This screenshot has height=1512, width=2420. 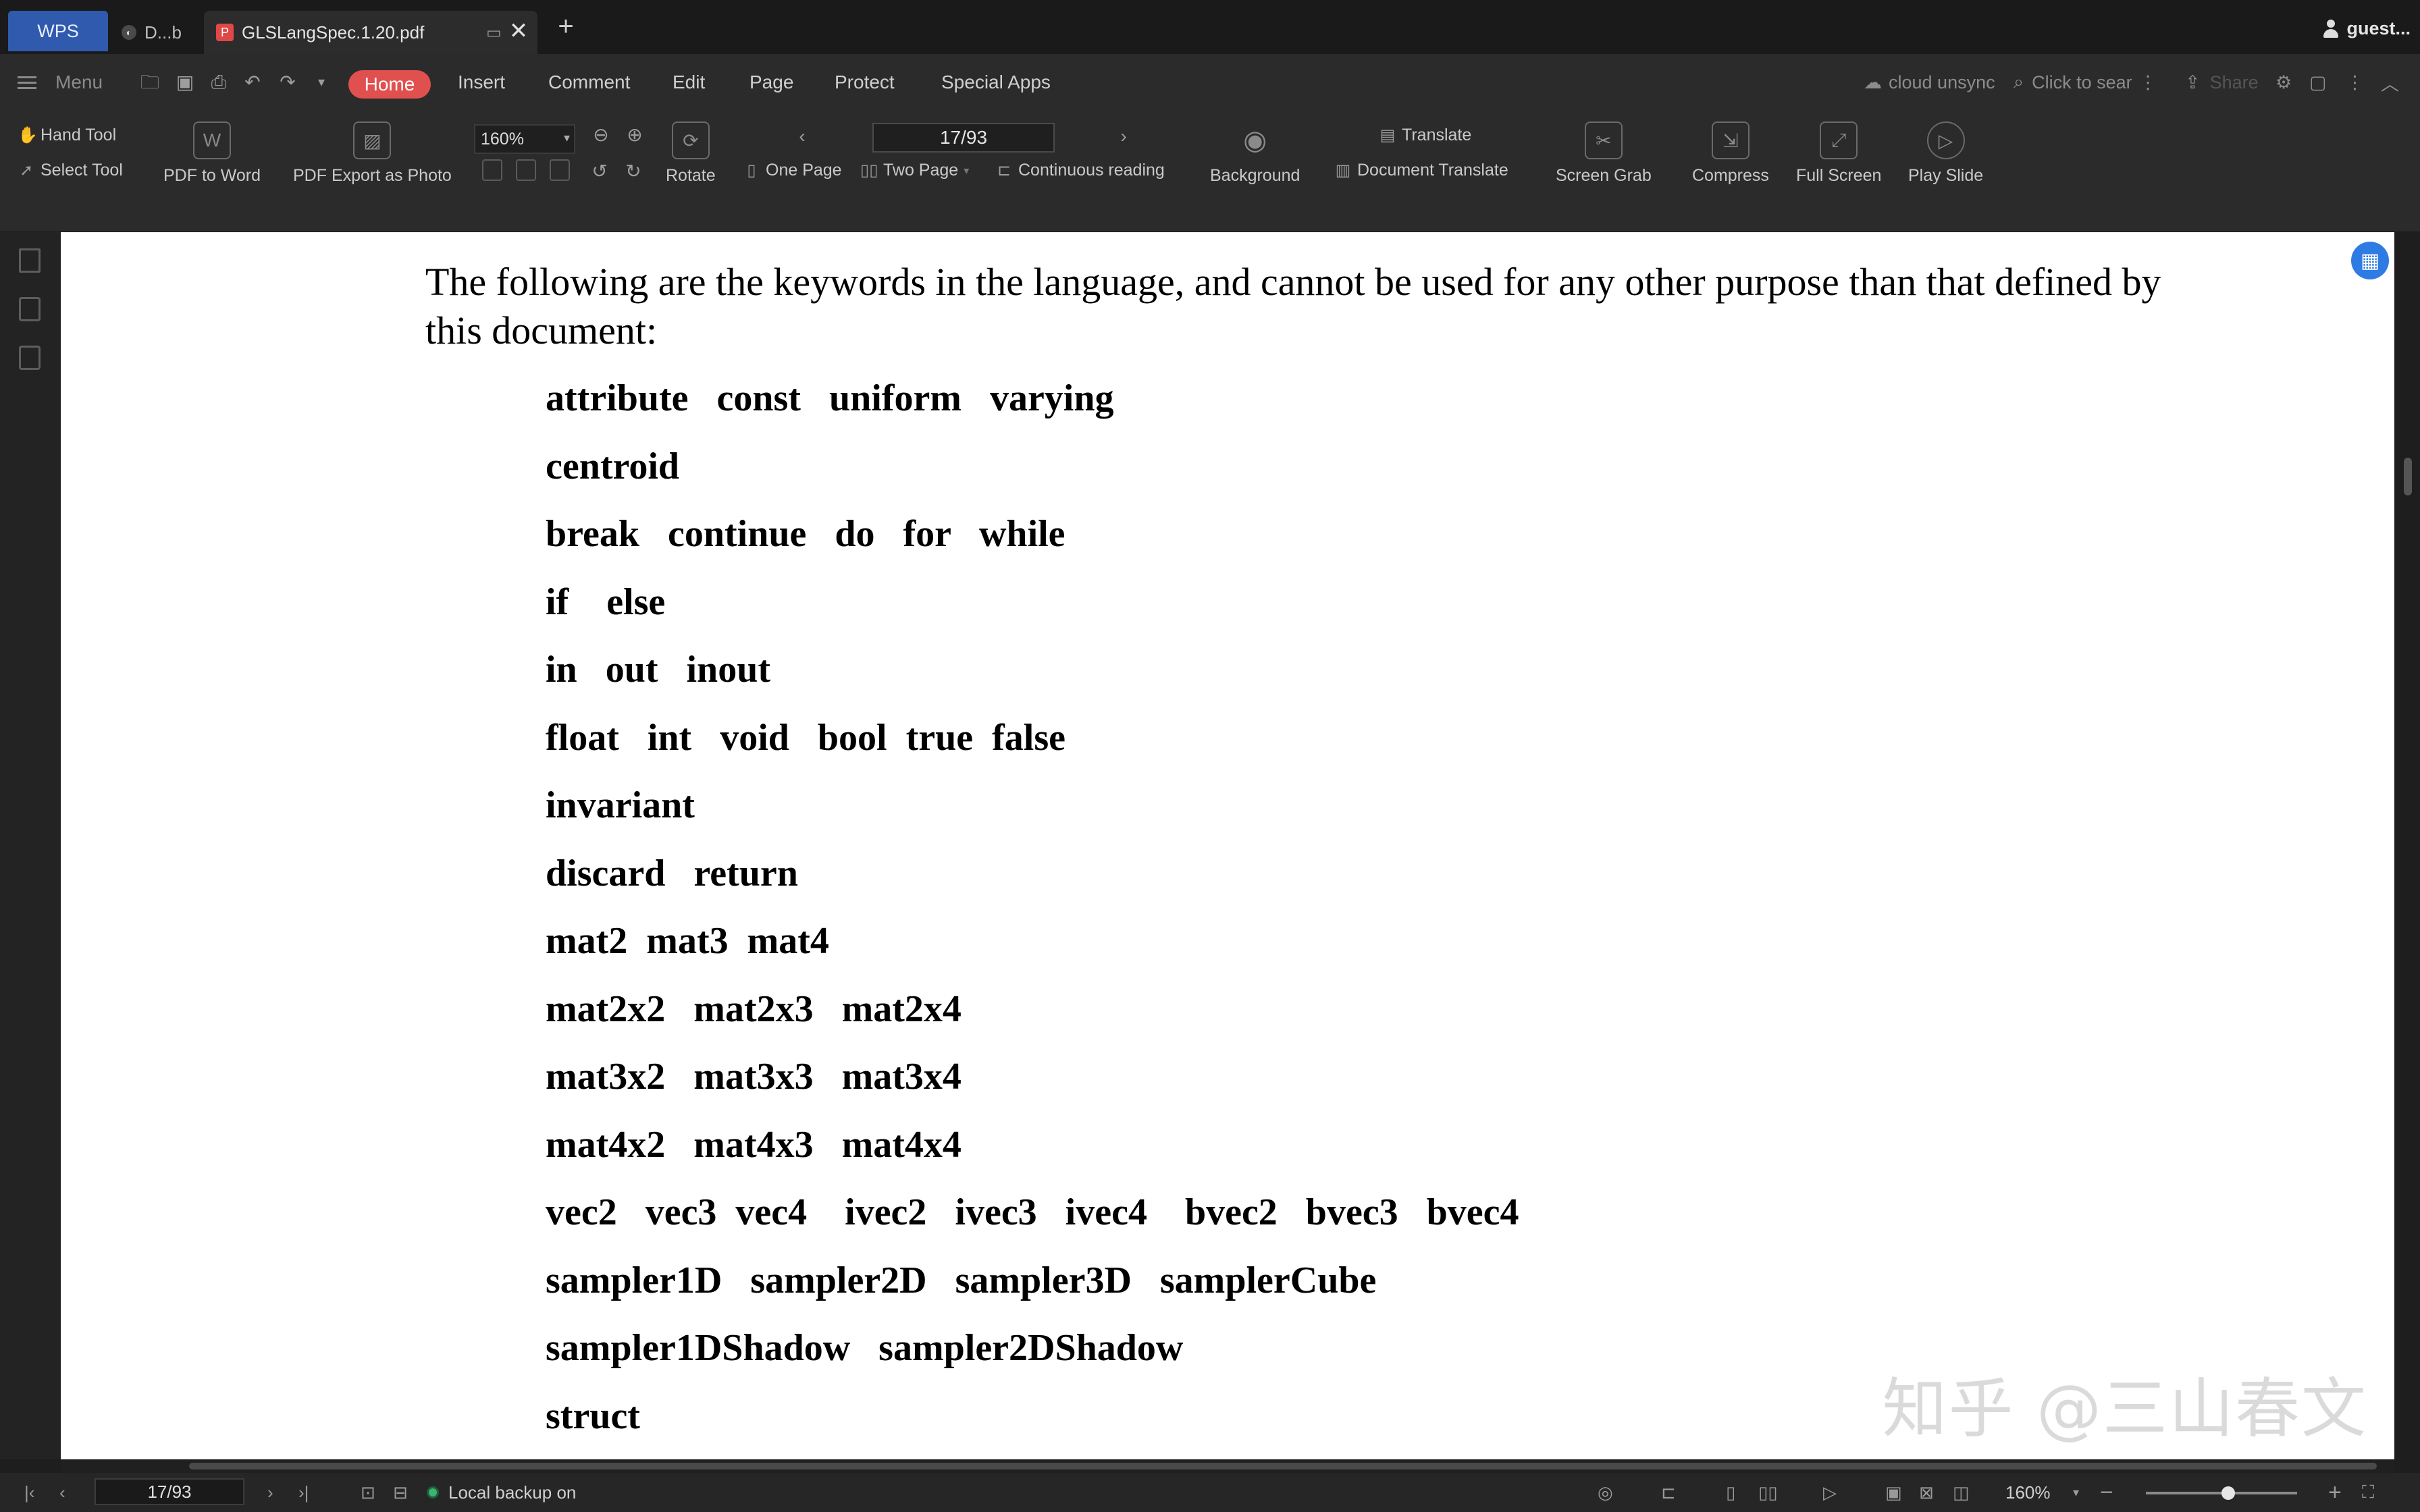 I want to click on hand-tool-button: ✋ Hand Tool, so click(x=67, y=135).